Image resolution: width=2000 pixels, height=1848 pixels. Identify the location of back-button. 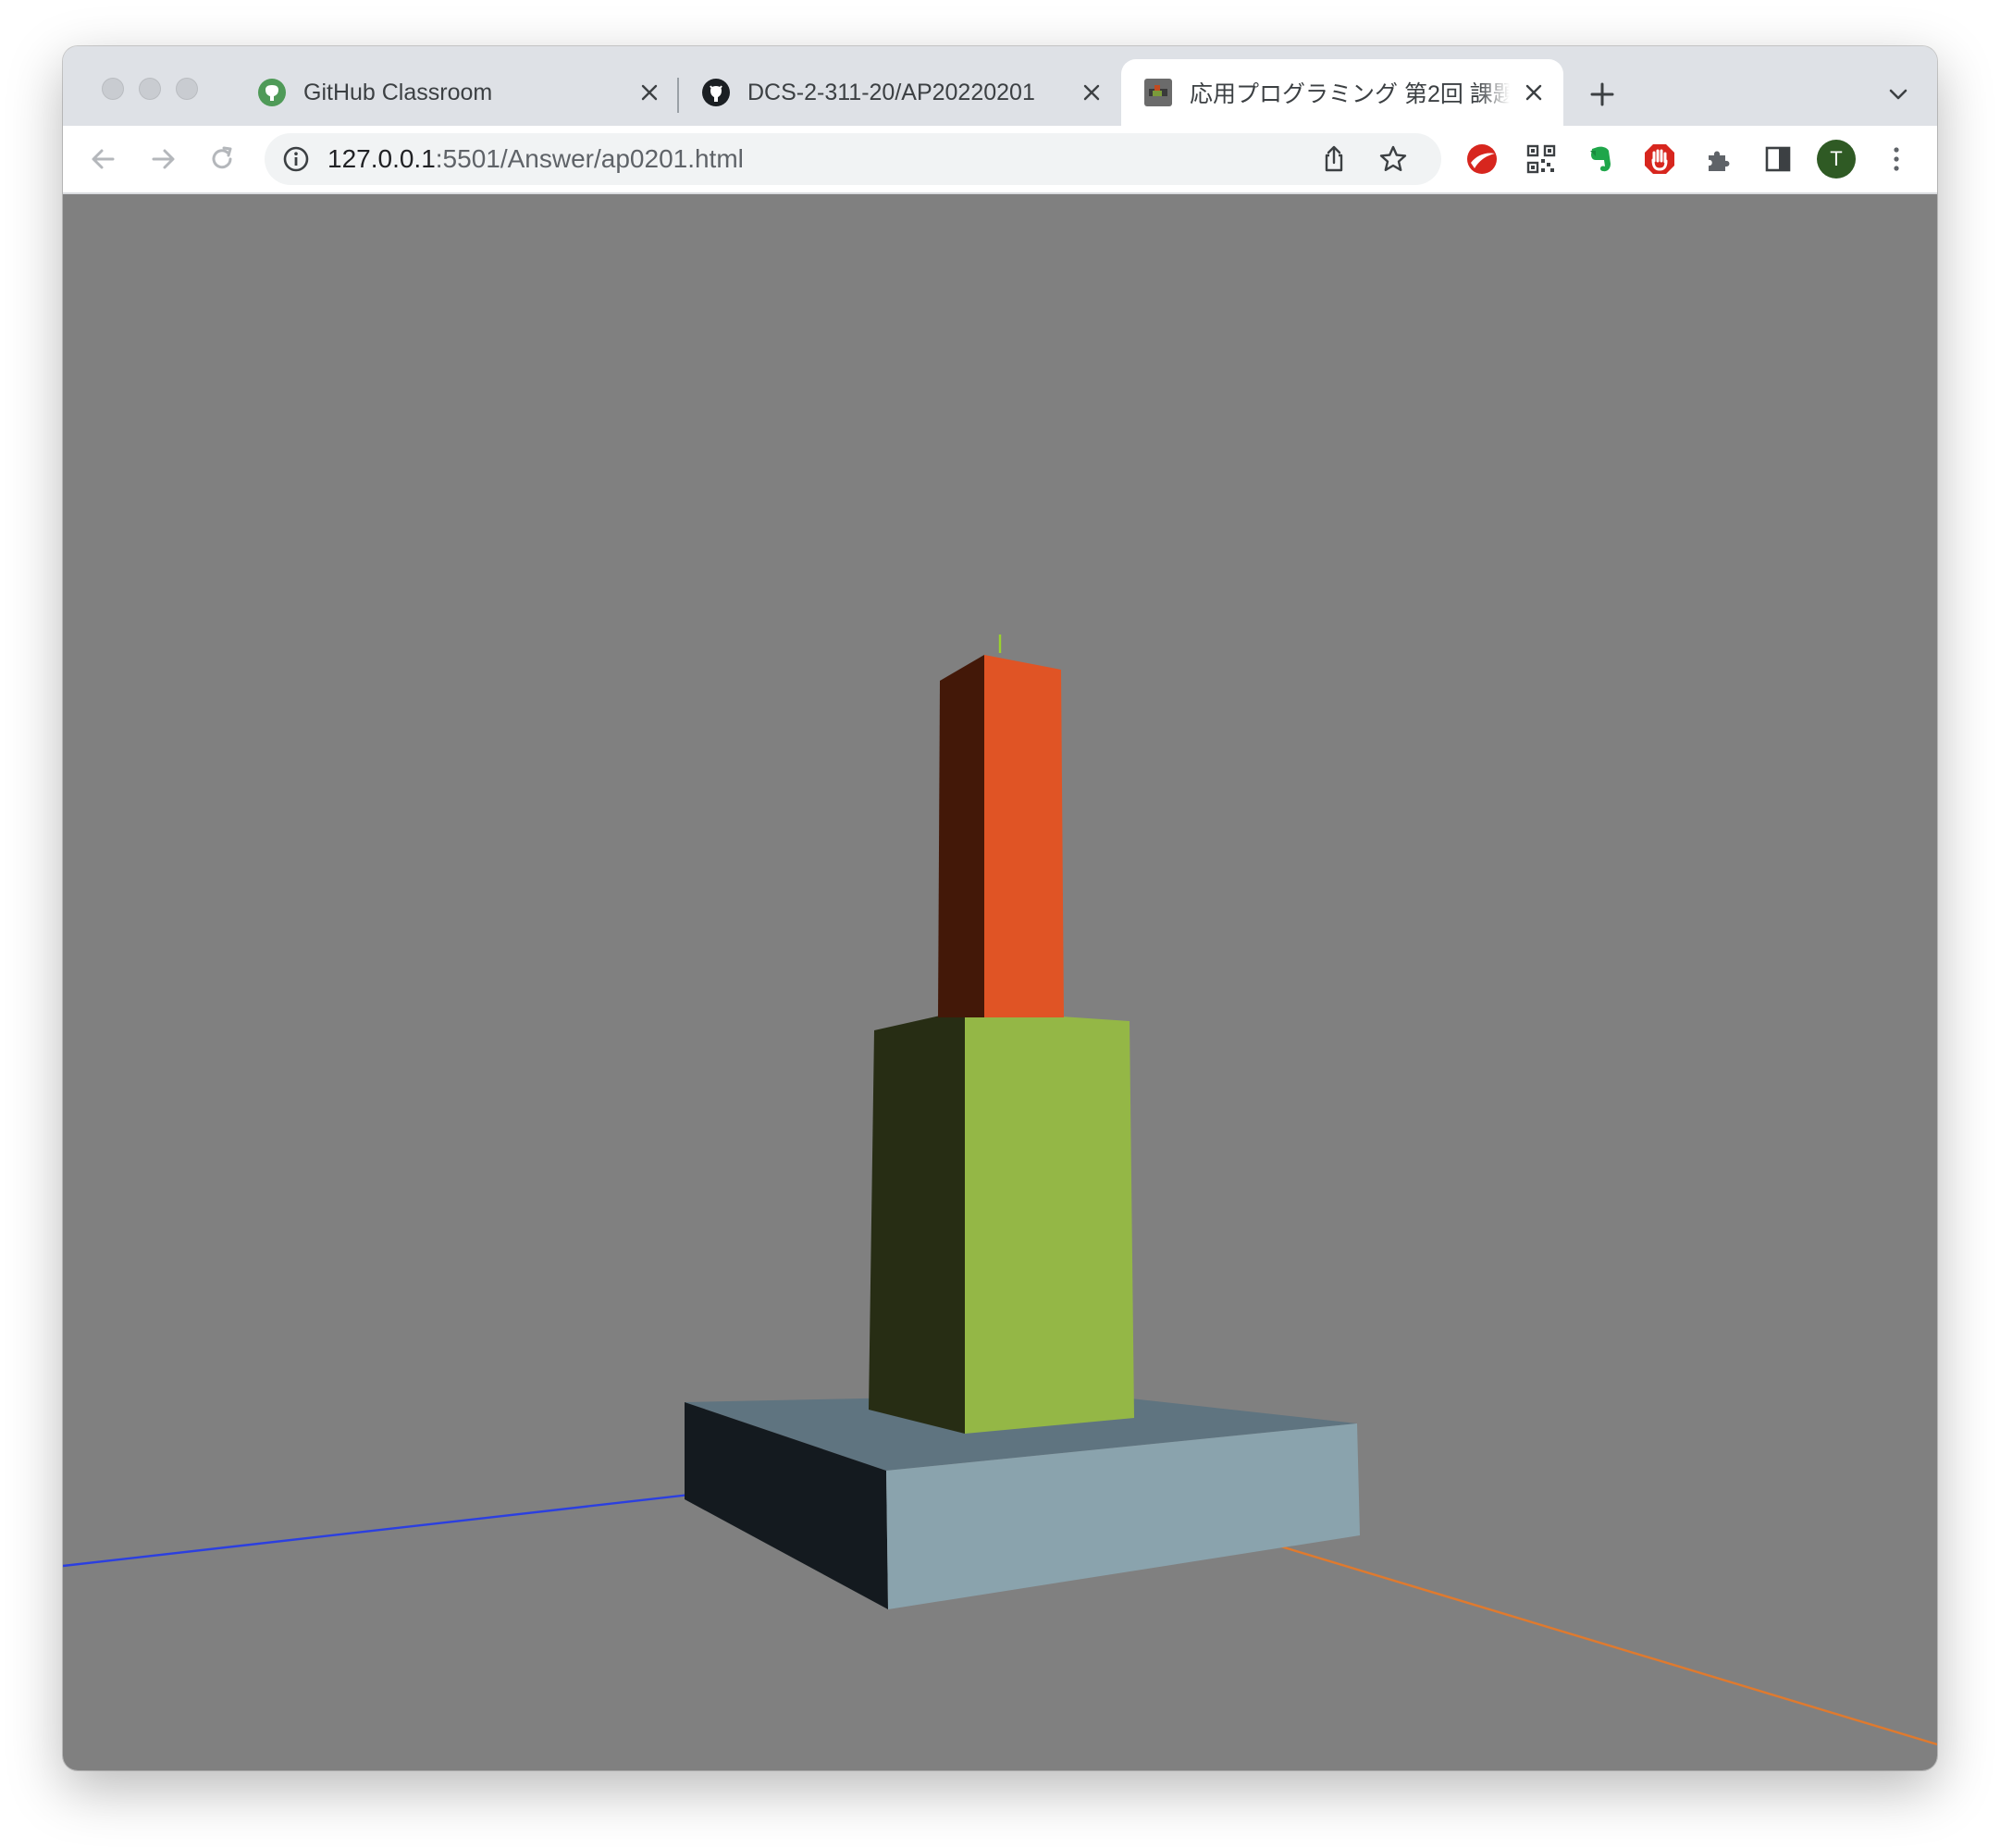
(103, 159).